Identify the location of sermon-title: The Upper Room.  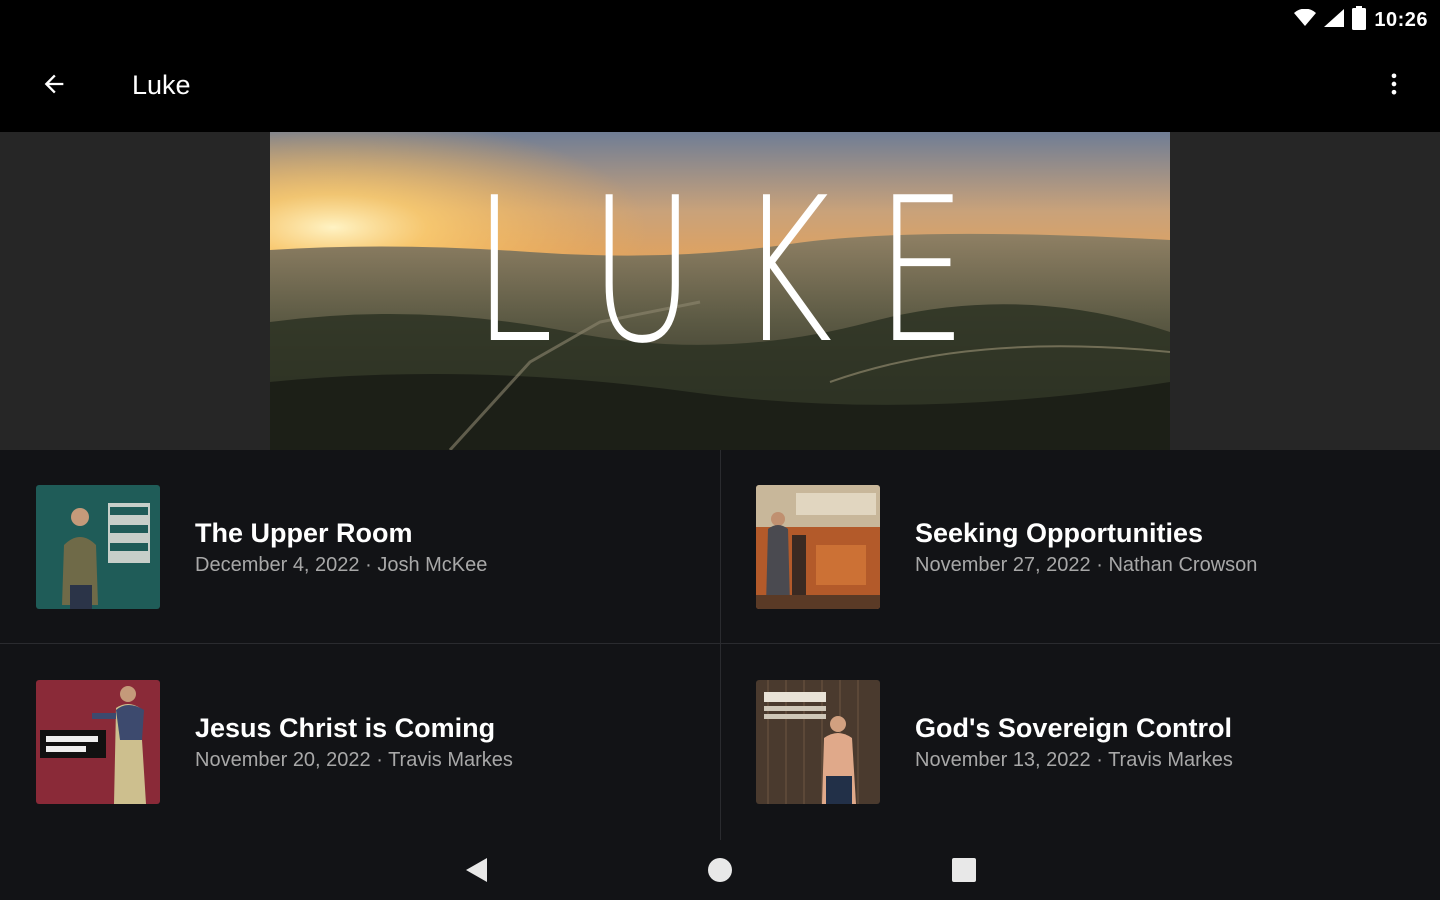
(304, 533).